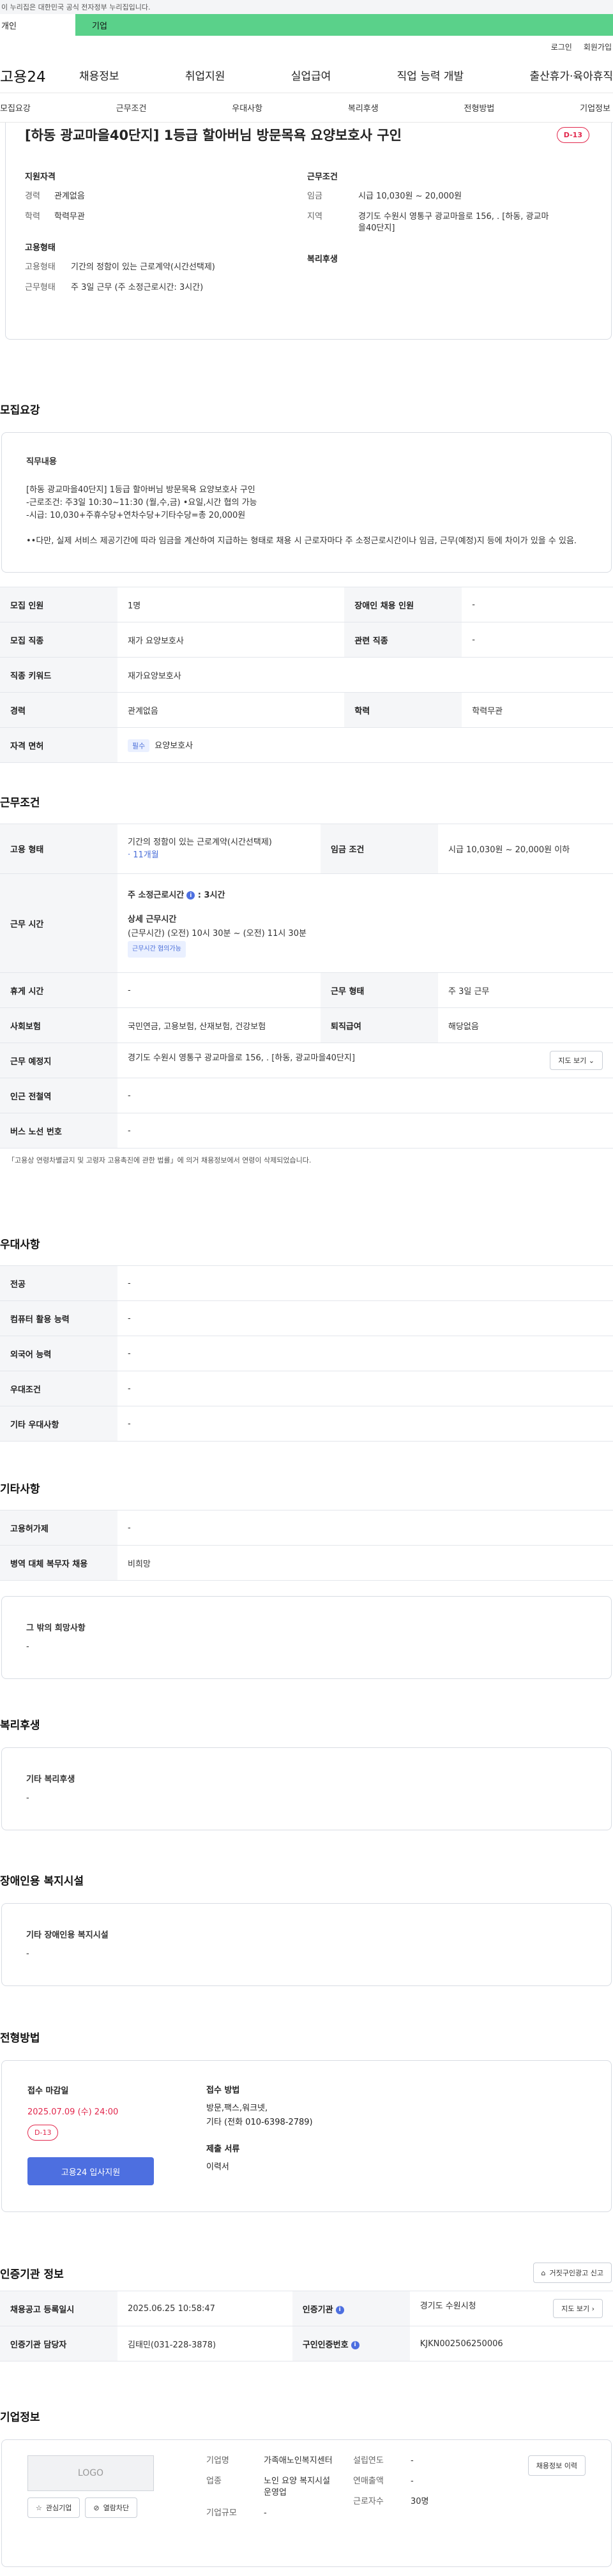 The image size is (613, 2576). I want to click on table-row: 직종 키워드 재가요양보호사, so click(306, 675).